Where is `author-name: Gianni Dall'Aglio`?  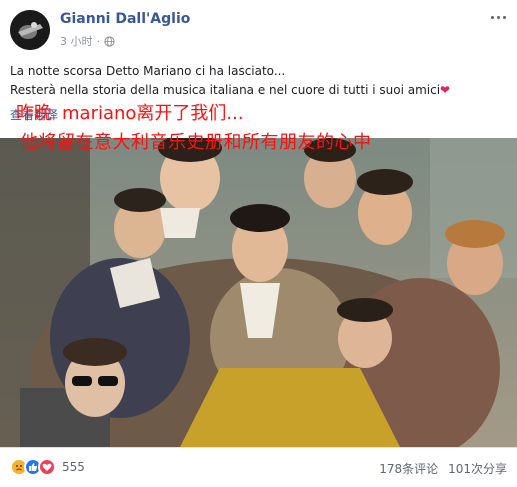 author-name: Gianni Dall'Aglio is located at coordinates (125, 19).